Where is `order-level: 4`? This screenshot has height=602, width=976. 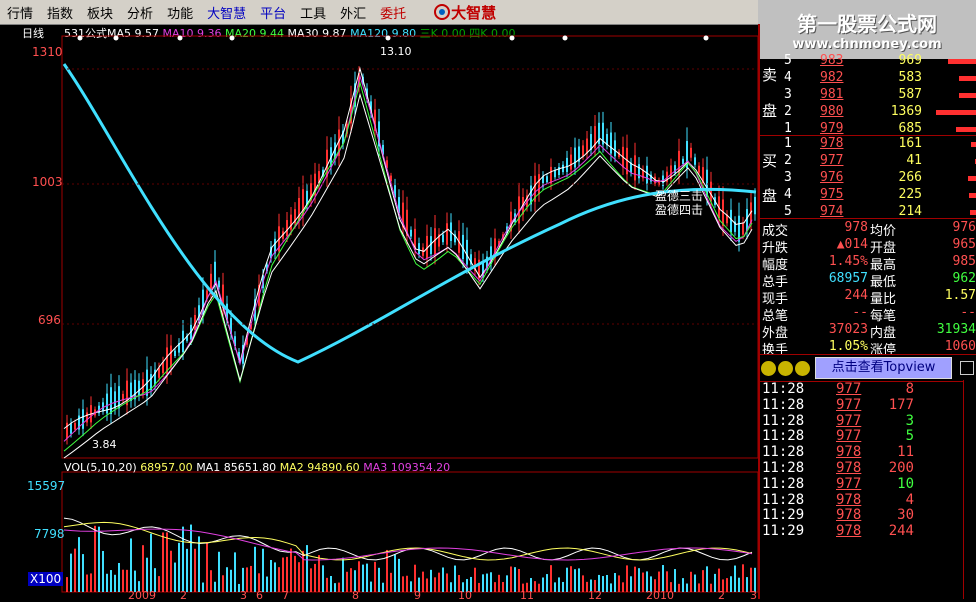
order-level: 4 is located at coordinates (788, 194).